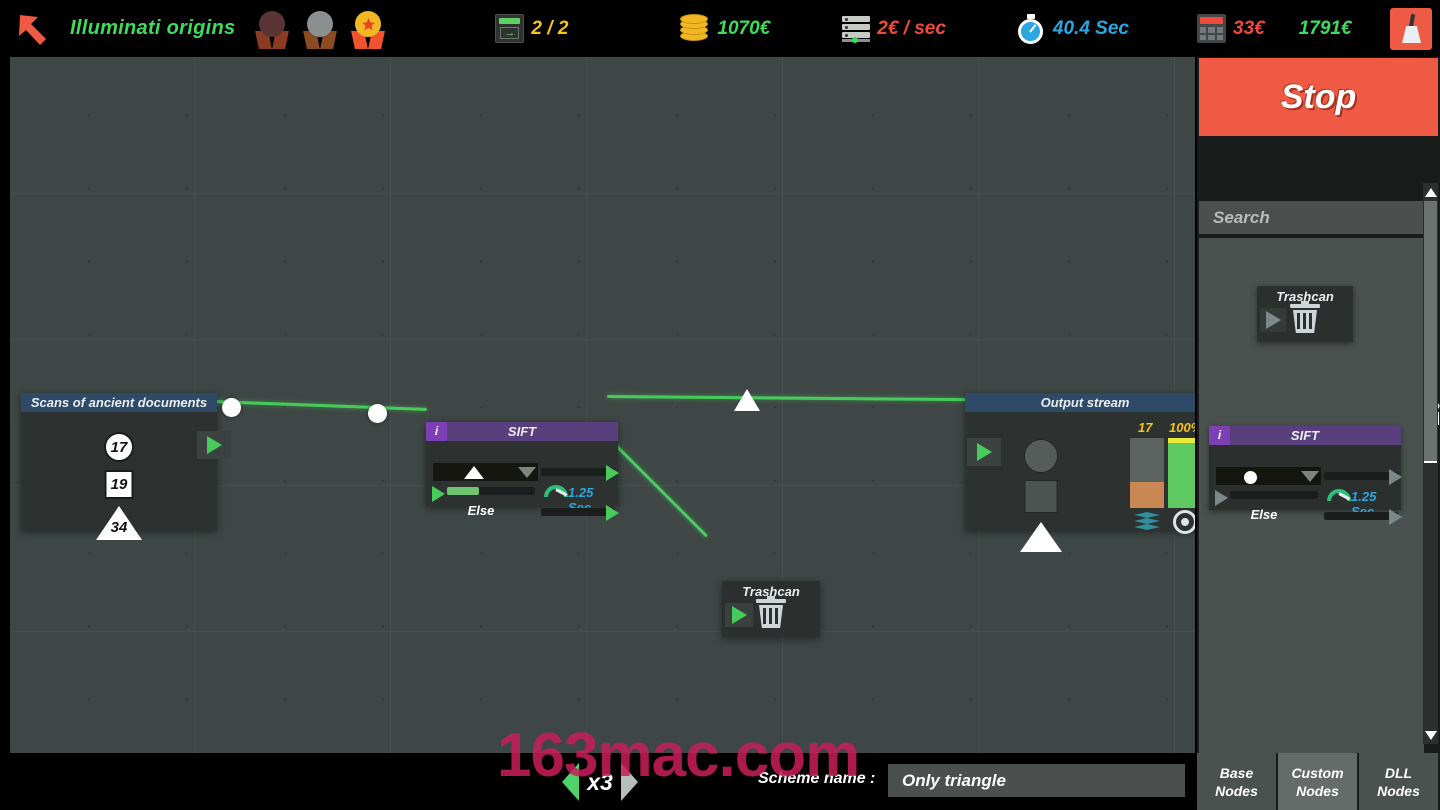 The image size is (1440, 810). I want to click on palette-sift-else-bar, so click(1361, 516).